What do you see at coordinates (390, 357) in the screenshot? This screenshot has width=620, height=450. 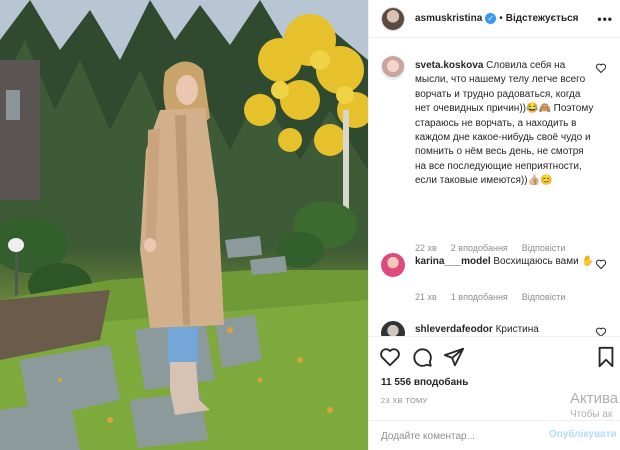 I see `heart-icon` at bounding box center [390, 357].